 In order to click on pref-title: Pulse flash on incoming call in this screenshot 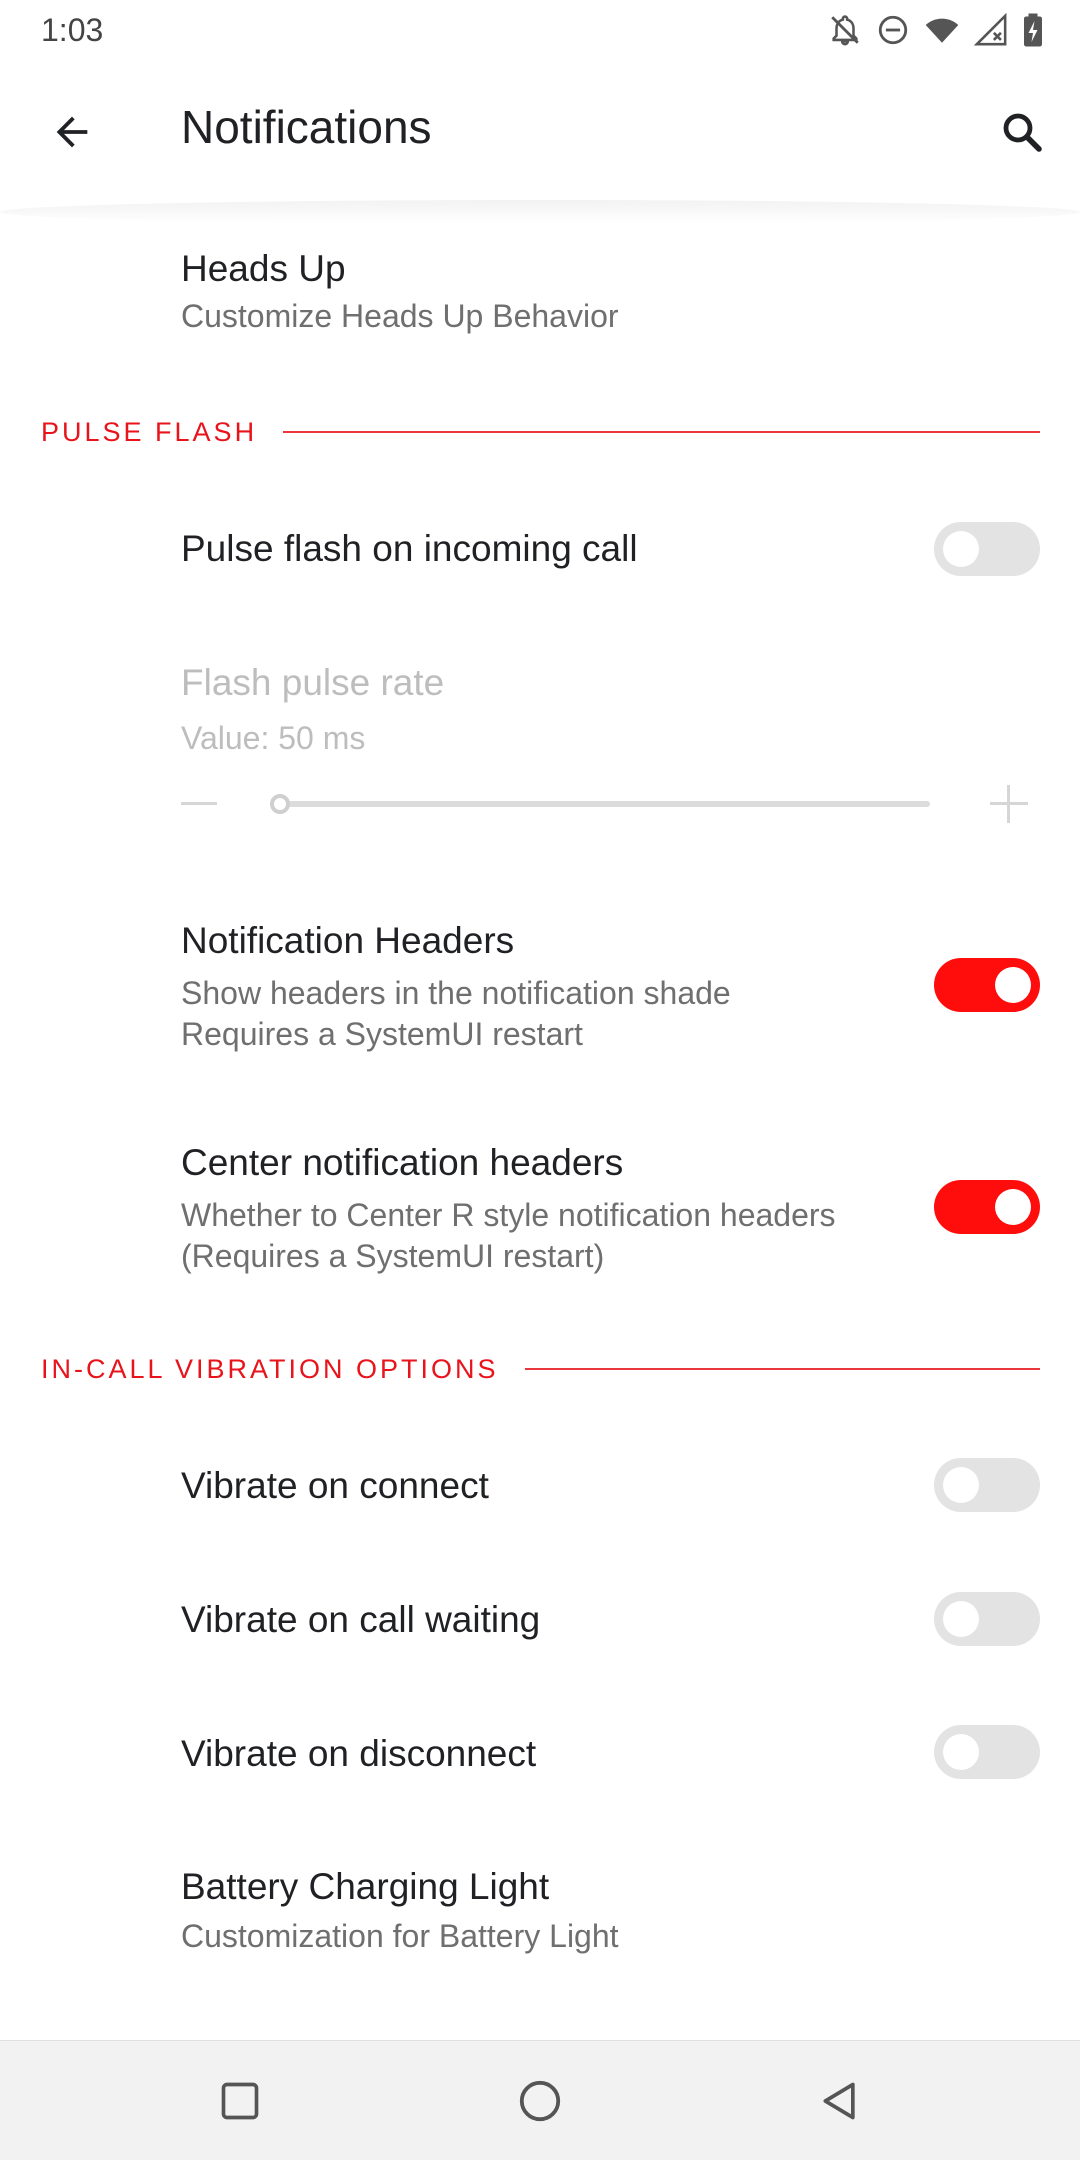, I will do `click(409, 548)`.